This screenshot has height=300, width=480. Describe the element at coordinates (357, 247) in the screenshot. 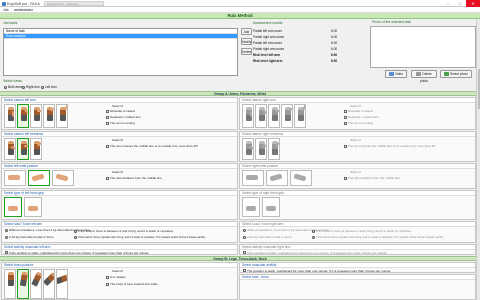

I see `section-title: Select activity muscular right arm` at that location.